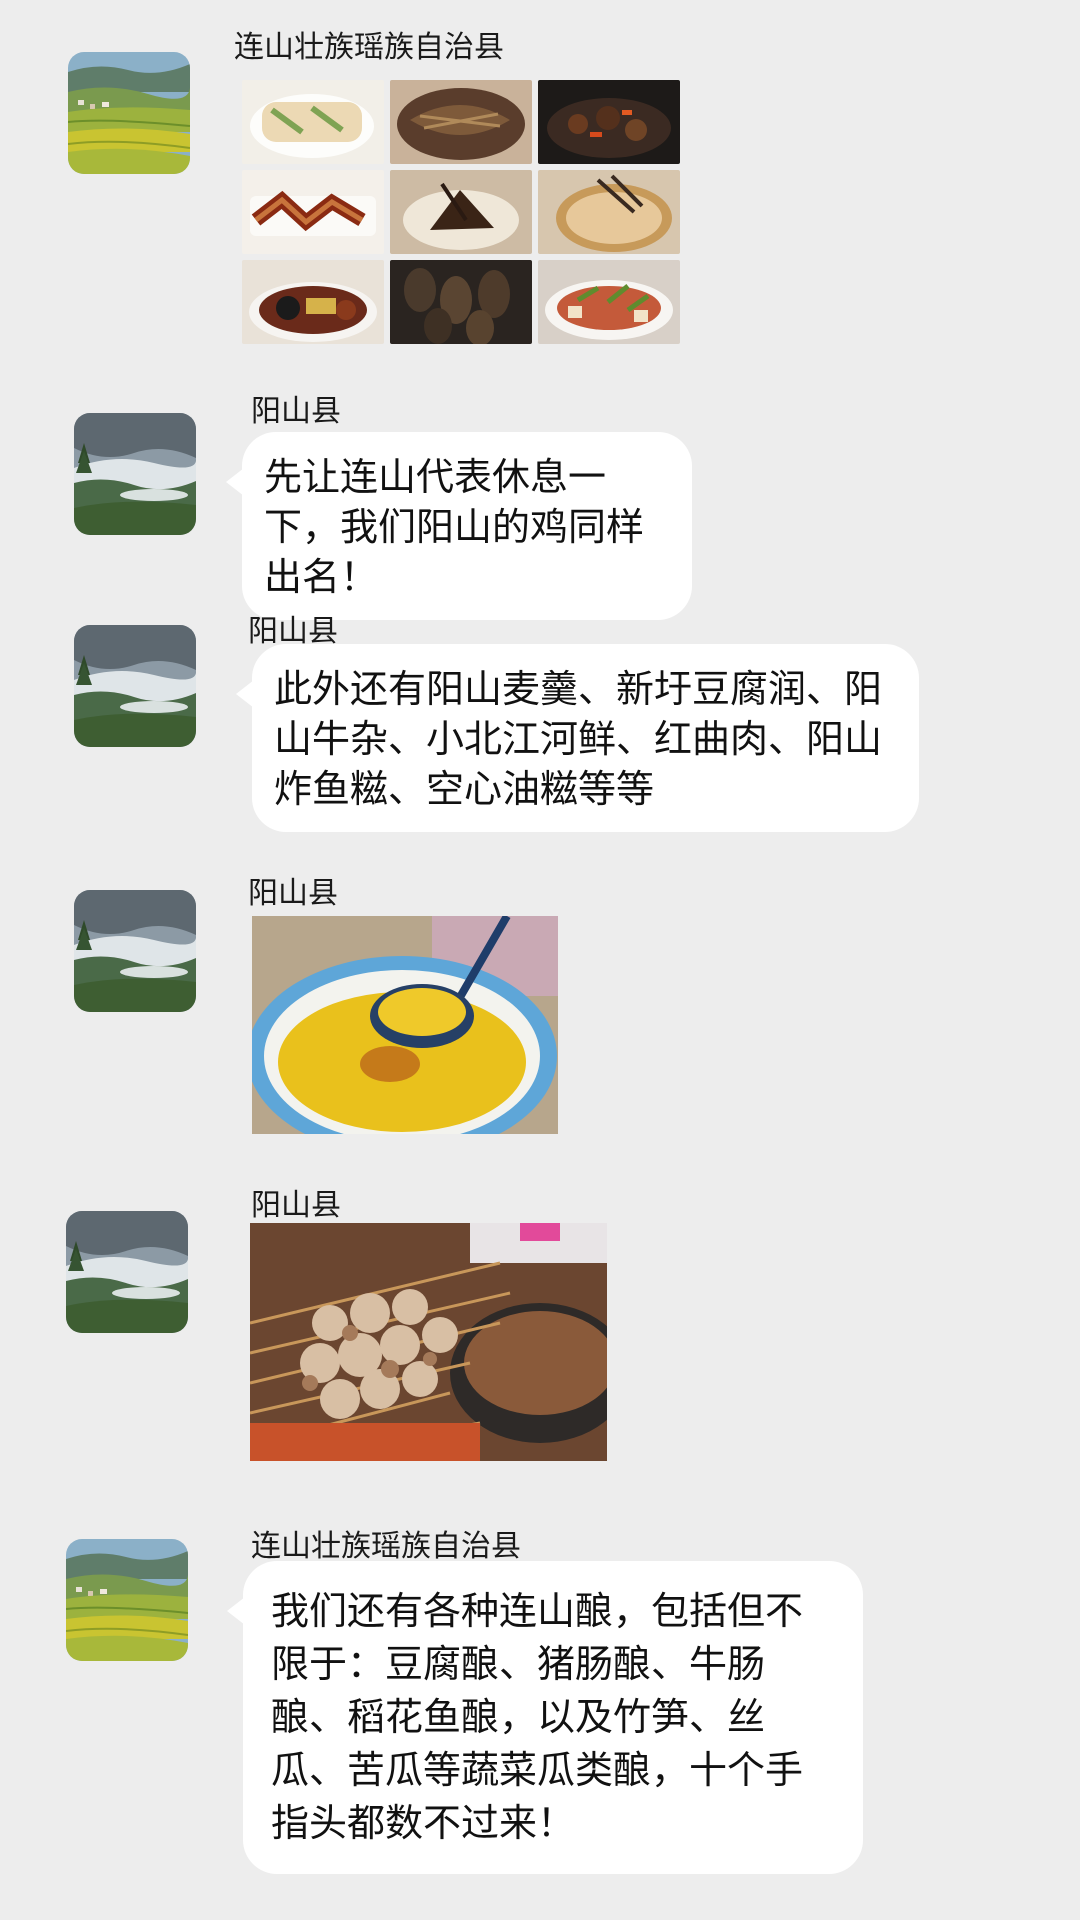 This screenshot has width=1080, height=1920. I want to click on skewers-photo, so click(428, 1342).